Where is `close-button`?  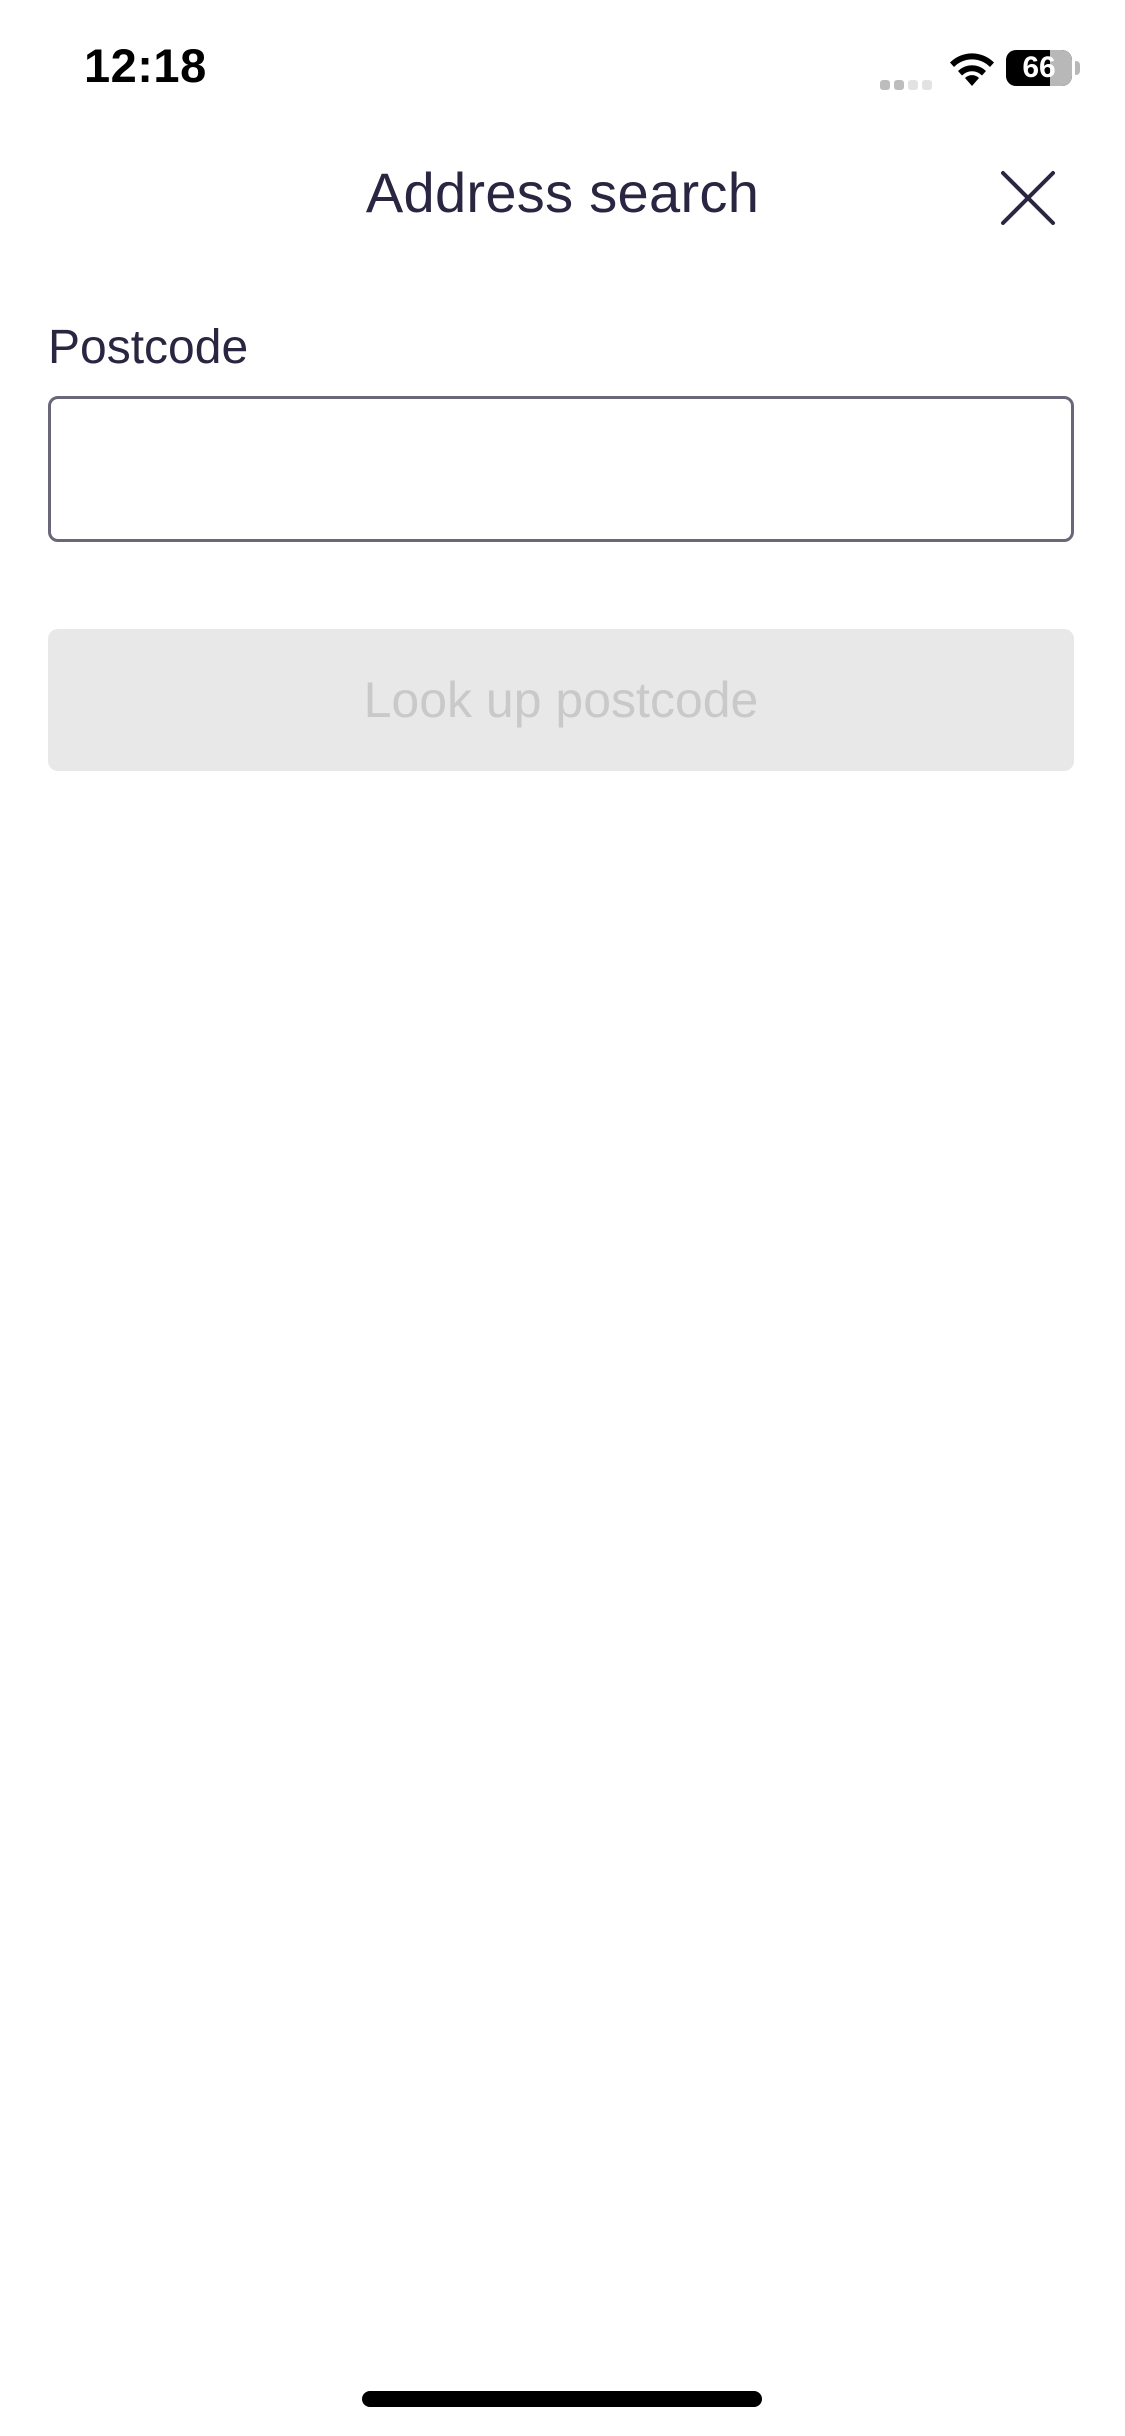
close-button is located at coordinates (1028, 198).